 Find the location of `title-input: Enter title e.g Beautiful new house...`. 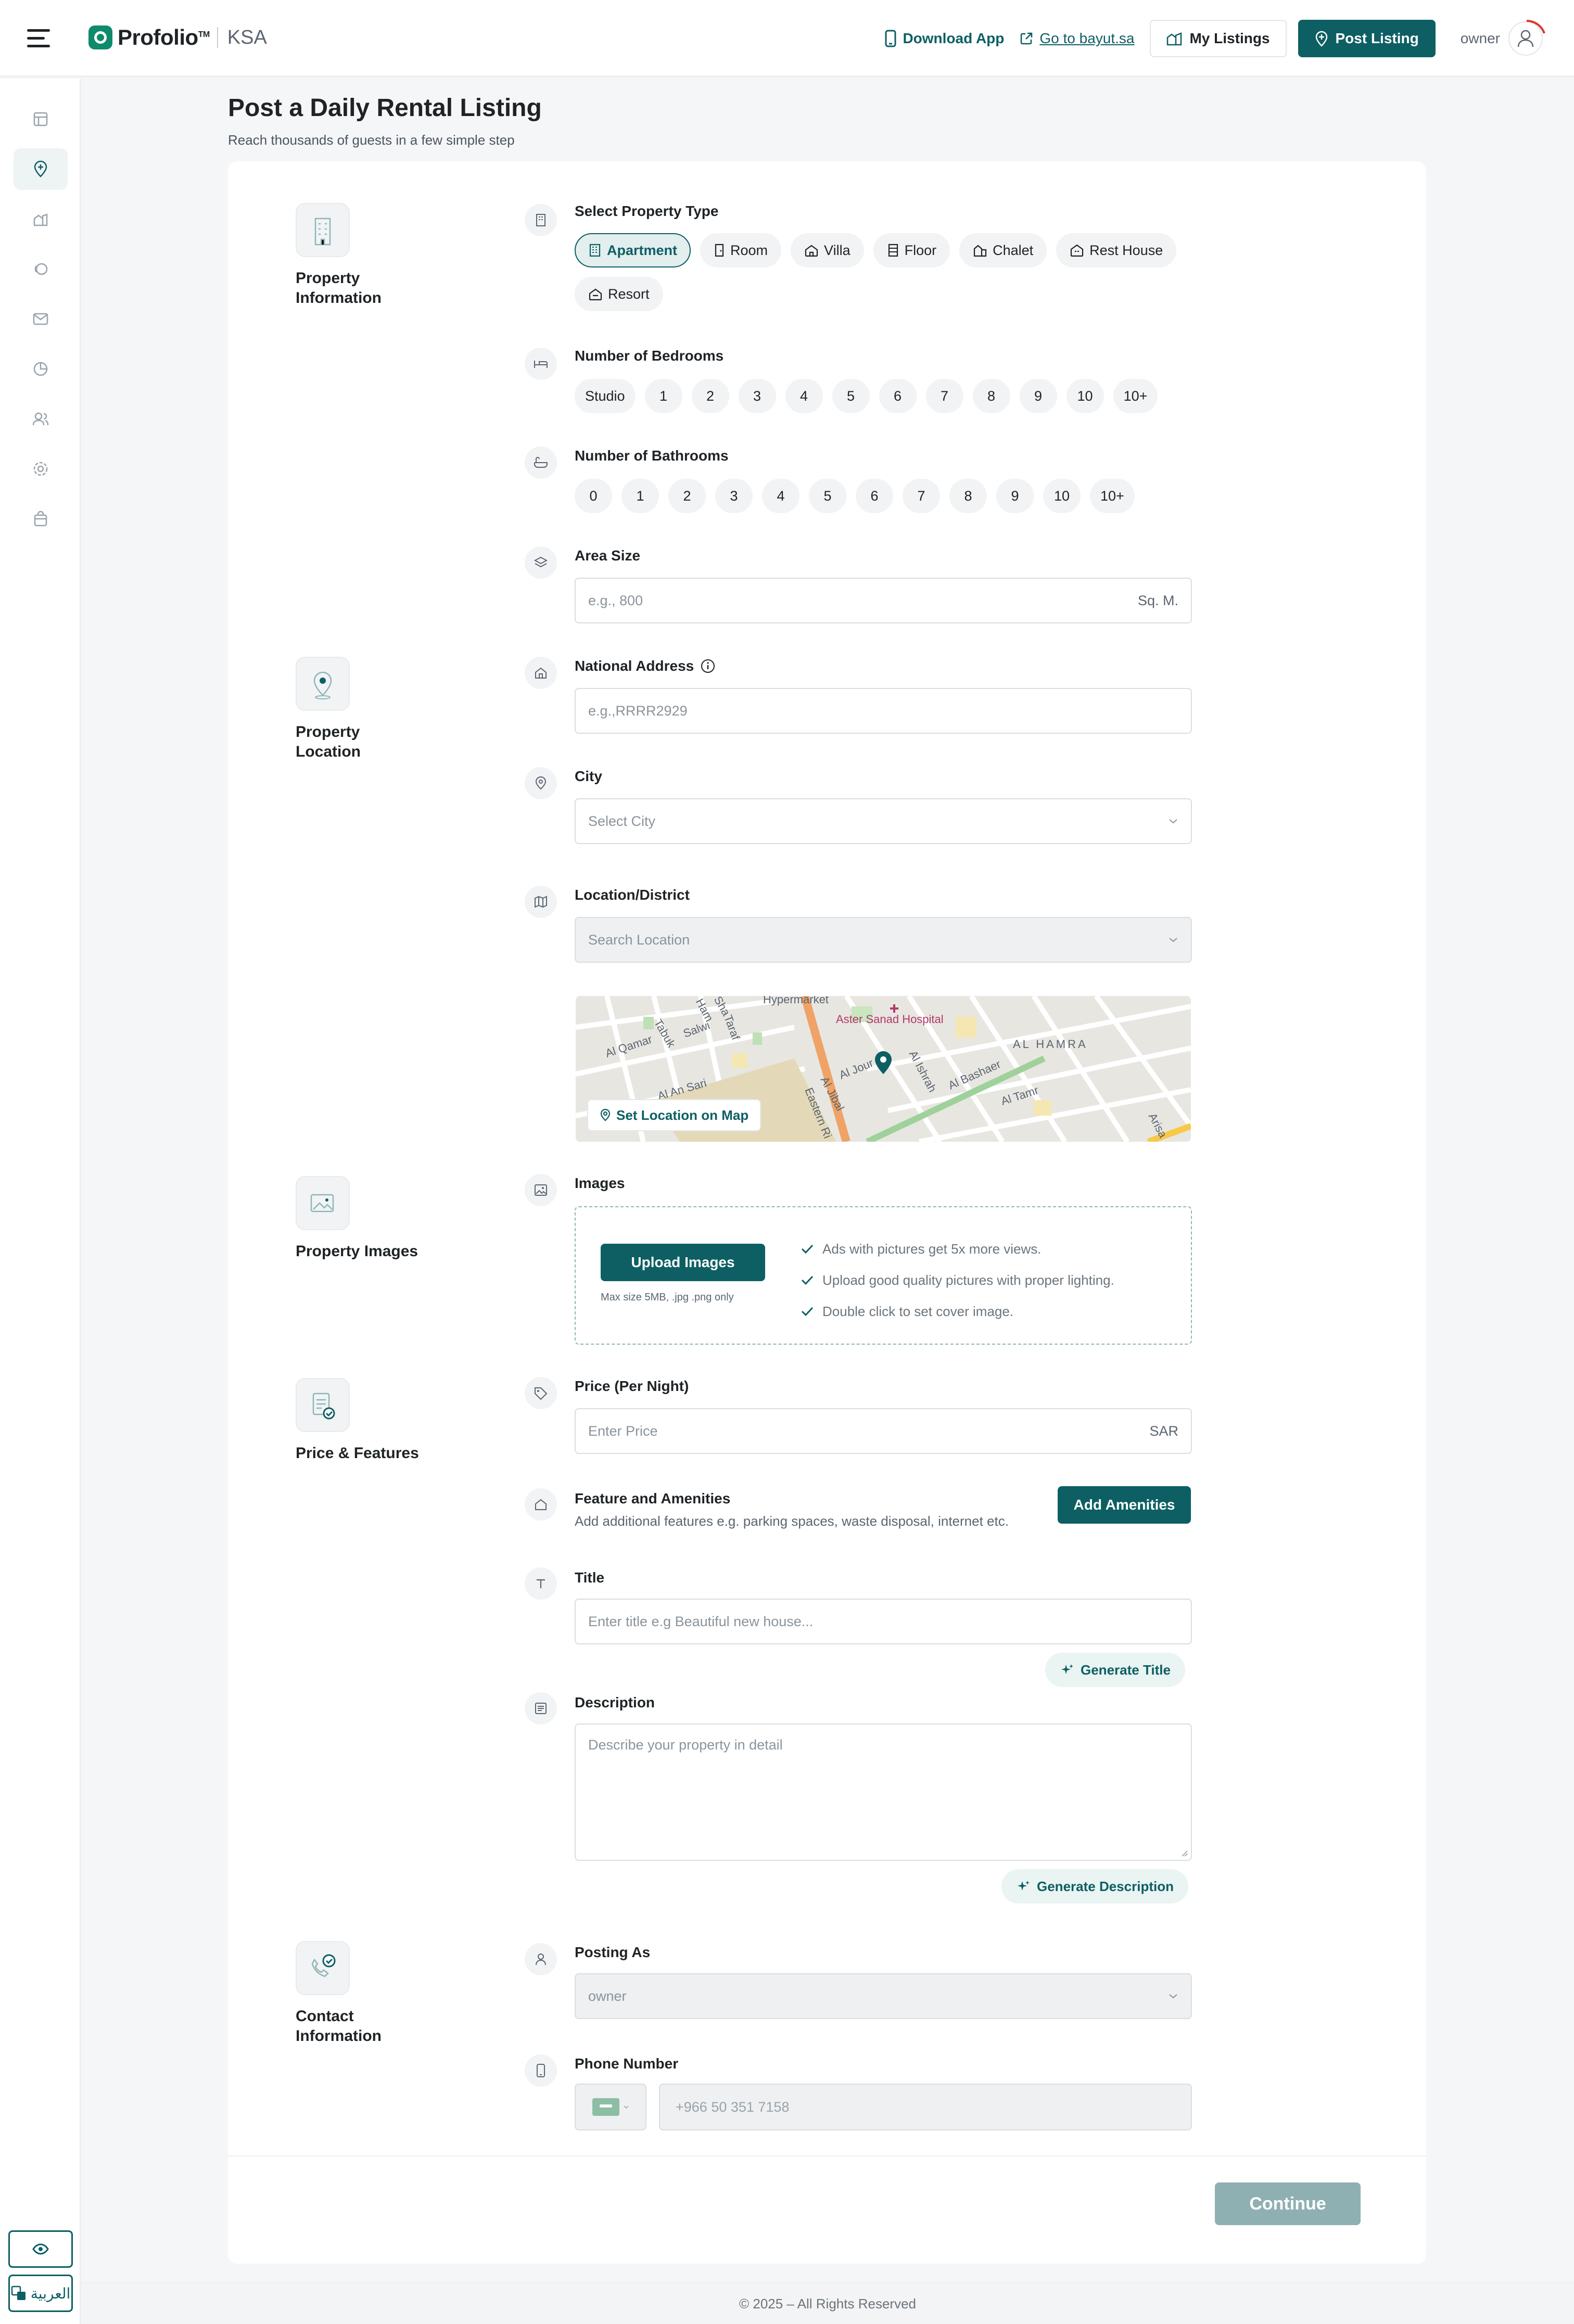

title-input: Enter title e.g Beautiful new house... is located at coordinates (883, 1621).